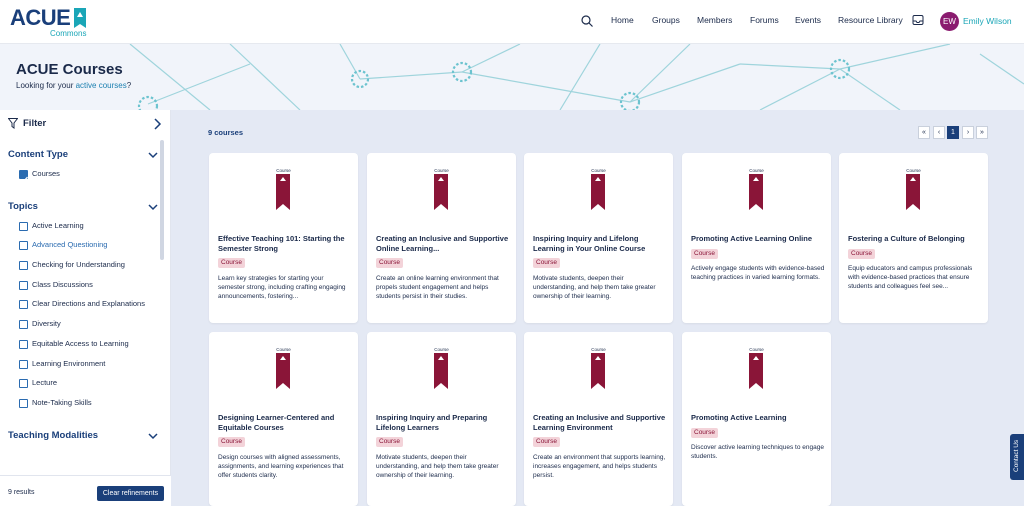 The image size is (1024, 506). Describe the element at coordinates (622, 20) in the screenshot. I see `nav-home: Home` at that location.